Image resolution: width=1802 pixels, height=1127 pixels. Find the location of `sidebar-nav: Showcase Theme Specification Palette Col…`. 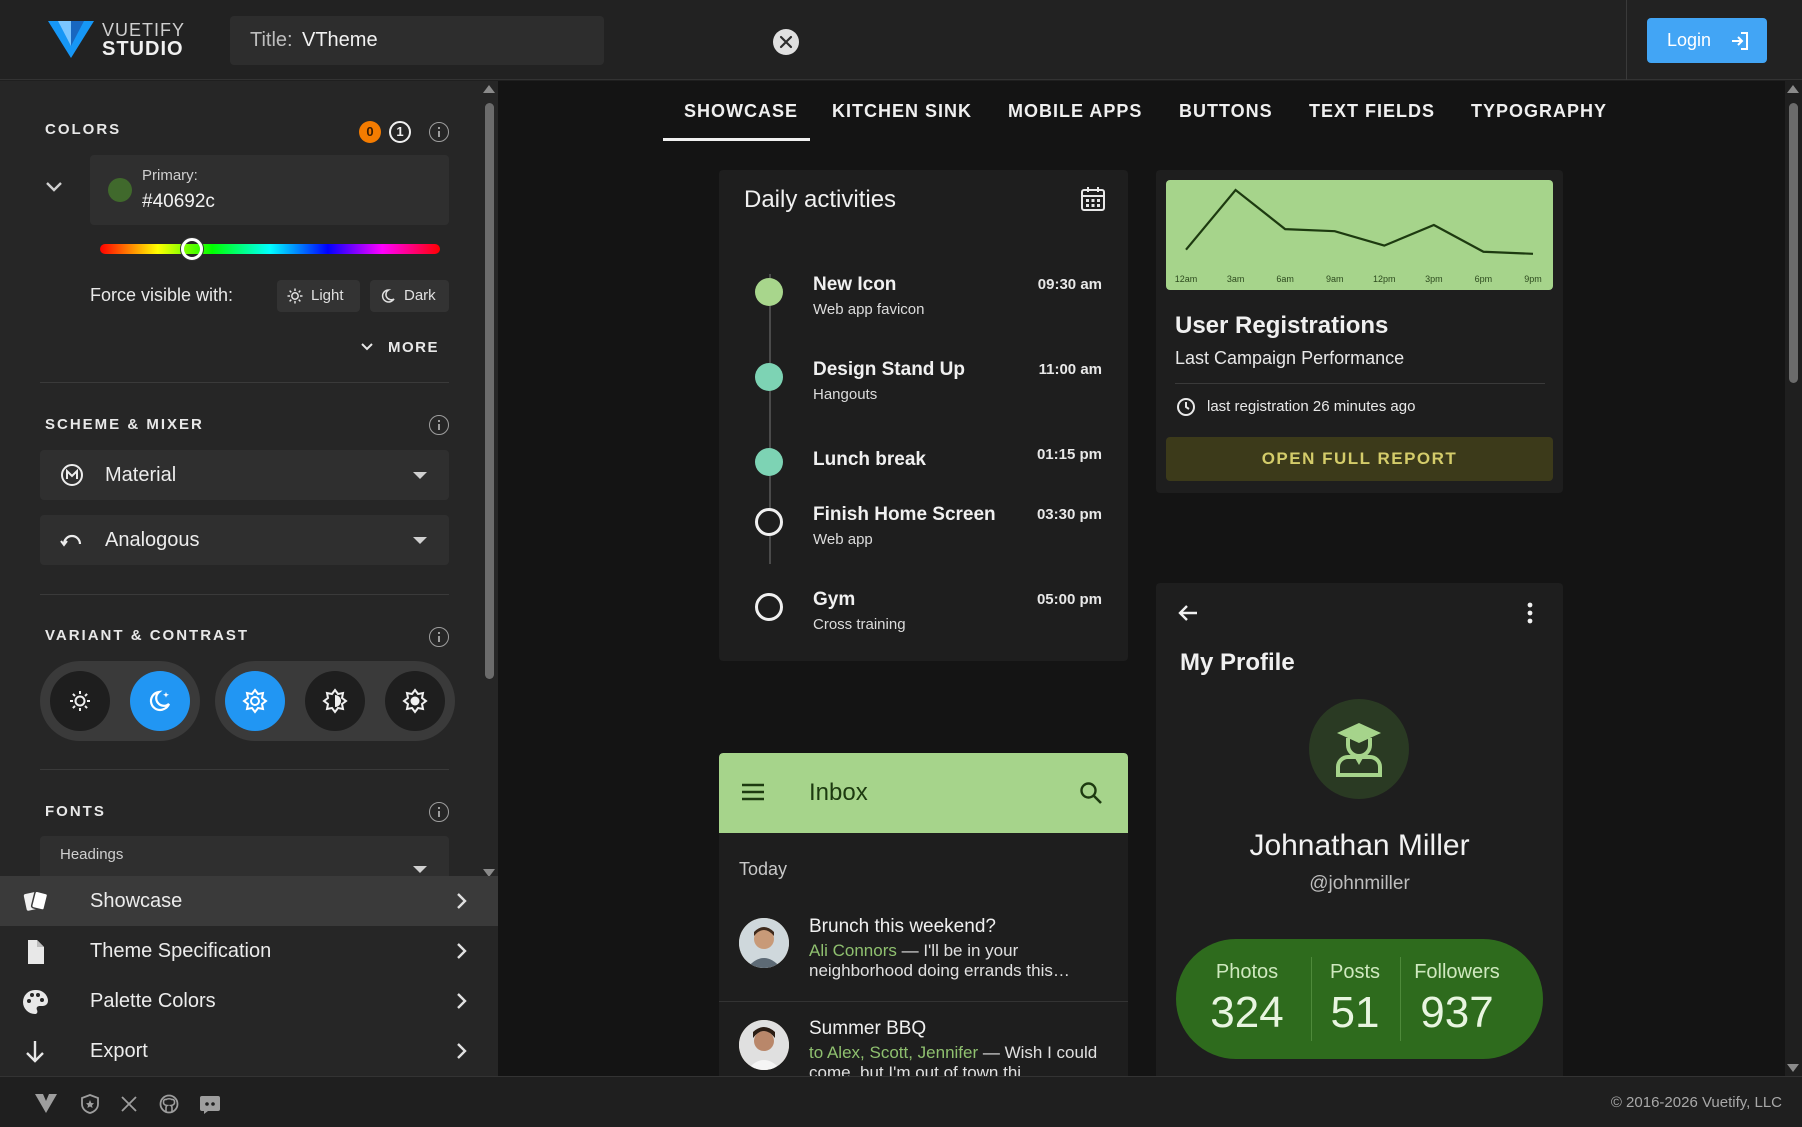

sidebar-nav: Showcase Theme Specification Palette Col… is located at coordinates (249, 976).